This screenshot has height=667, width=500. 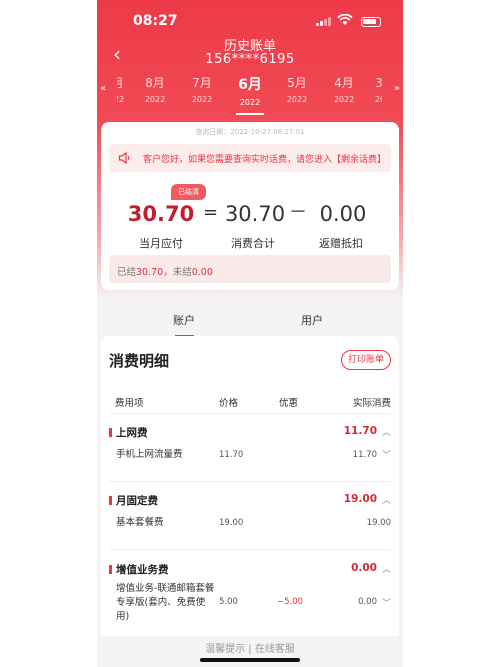 What do you see at coordinates (367, 602) in the screenshot?
I see `line-item-actual: 0.00` at bounding box center [367, 602].